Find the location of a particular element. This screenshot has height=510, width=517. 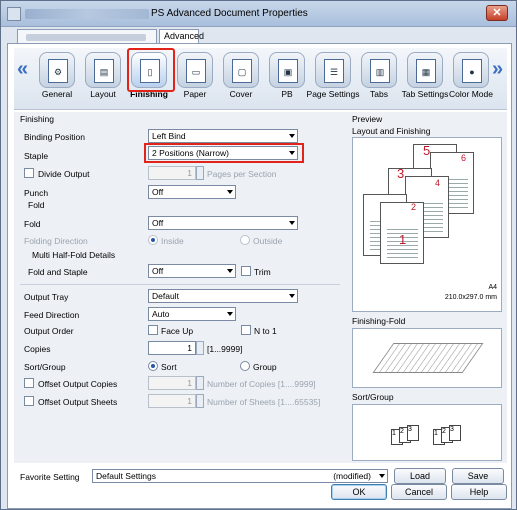

paper-size: A4 is located at coordinates (492, 287).